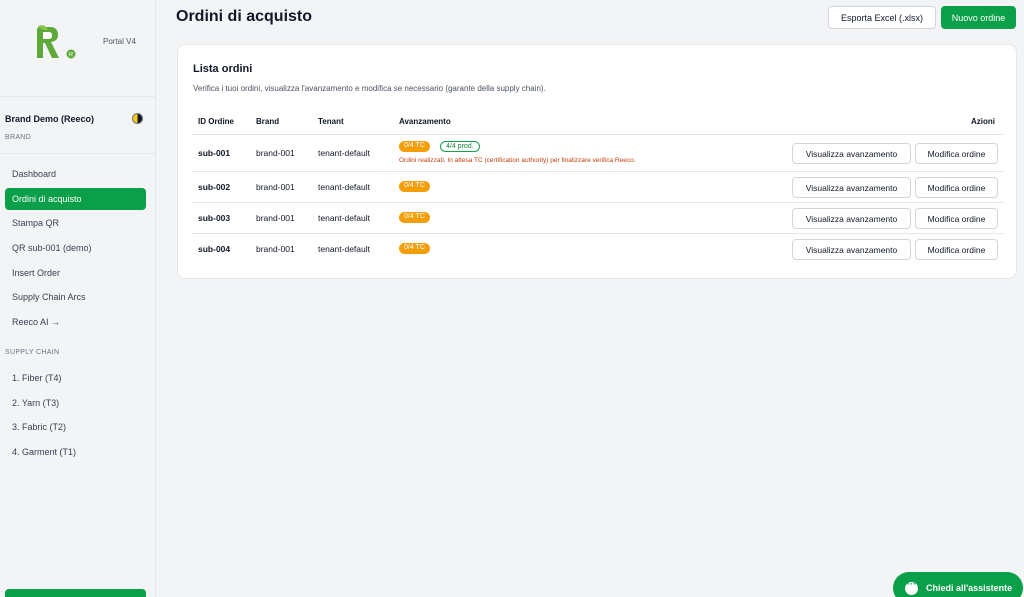 Image resolution: width=1024 pixels, height=597 pixels. What do you see at coordinates (32, 352) in the screenshot?
I see `supply-chain-section-title: SUPPLY CHAIN` at bounding box center [32, 352].